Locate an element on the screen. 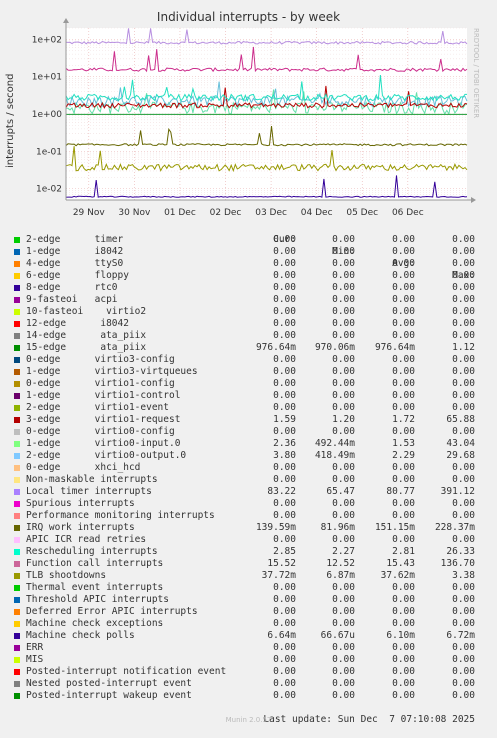 The height and width of the screenshot is (738, 497). legend-cur: 83.22 is located at coordinates (281, 491).